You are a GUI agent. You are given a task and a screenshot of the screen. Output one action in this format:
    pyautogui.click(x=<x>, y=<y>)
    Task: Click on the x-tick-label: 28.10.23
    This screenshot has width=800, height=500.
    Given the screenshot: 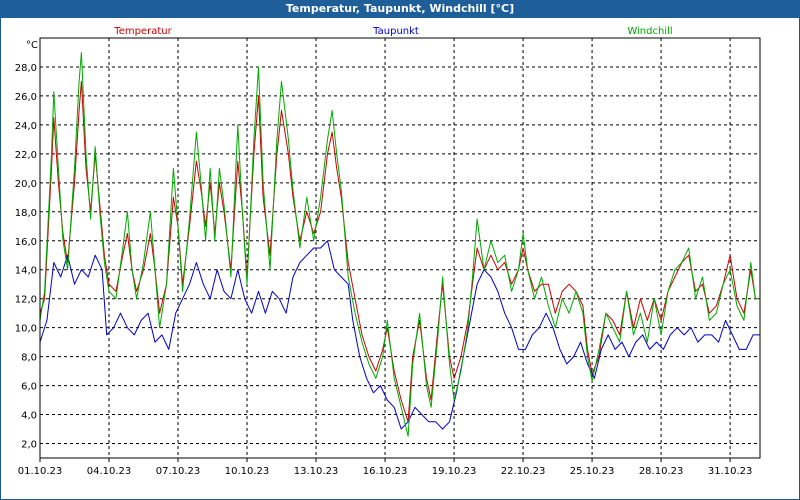 What is the action you would take?
    pyautogui.click(x=661, y=471)
    